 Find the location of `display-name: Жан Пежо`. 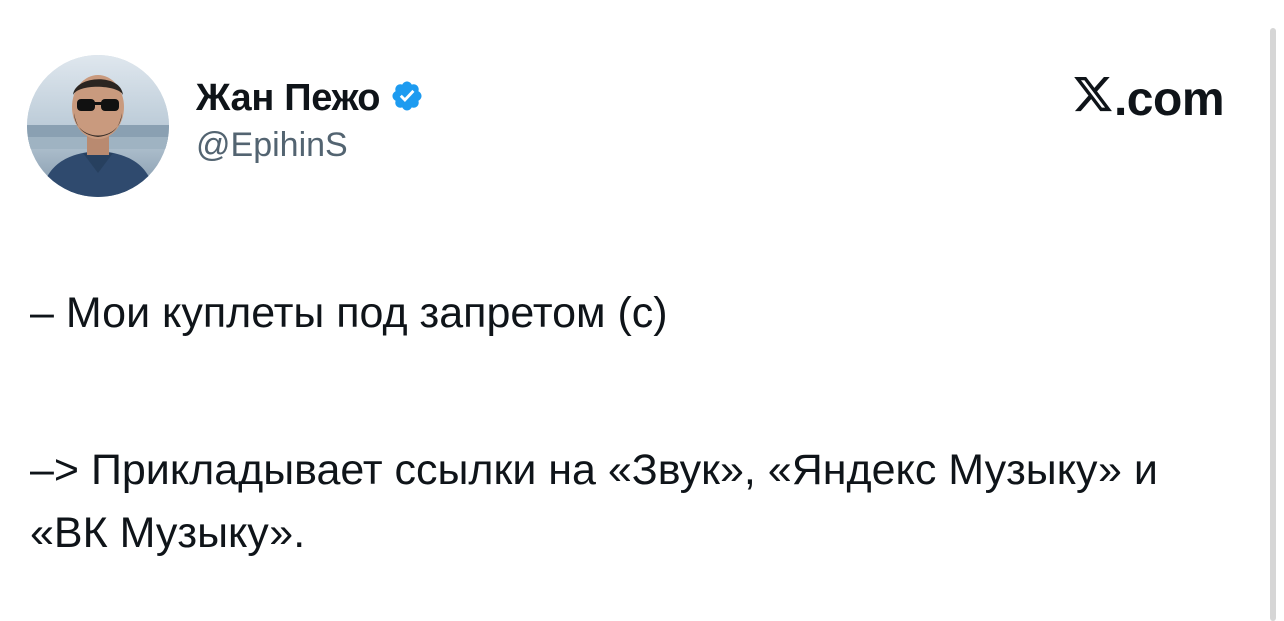

display-name: Жан Пежо is located at coordinates (288, 98).